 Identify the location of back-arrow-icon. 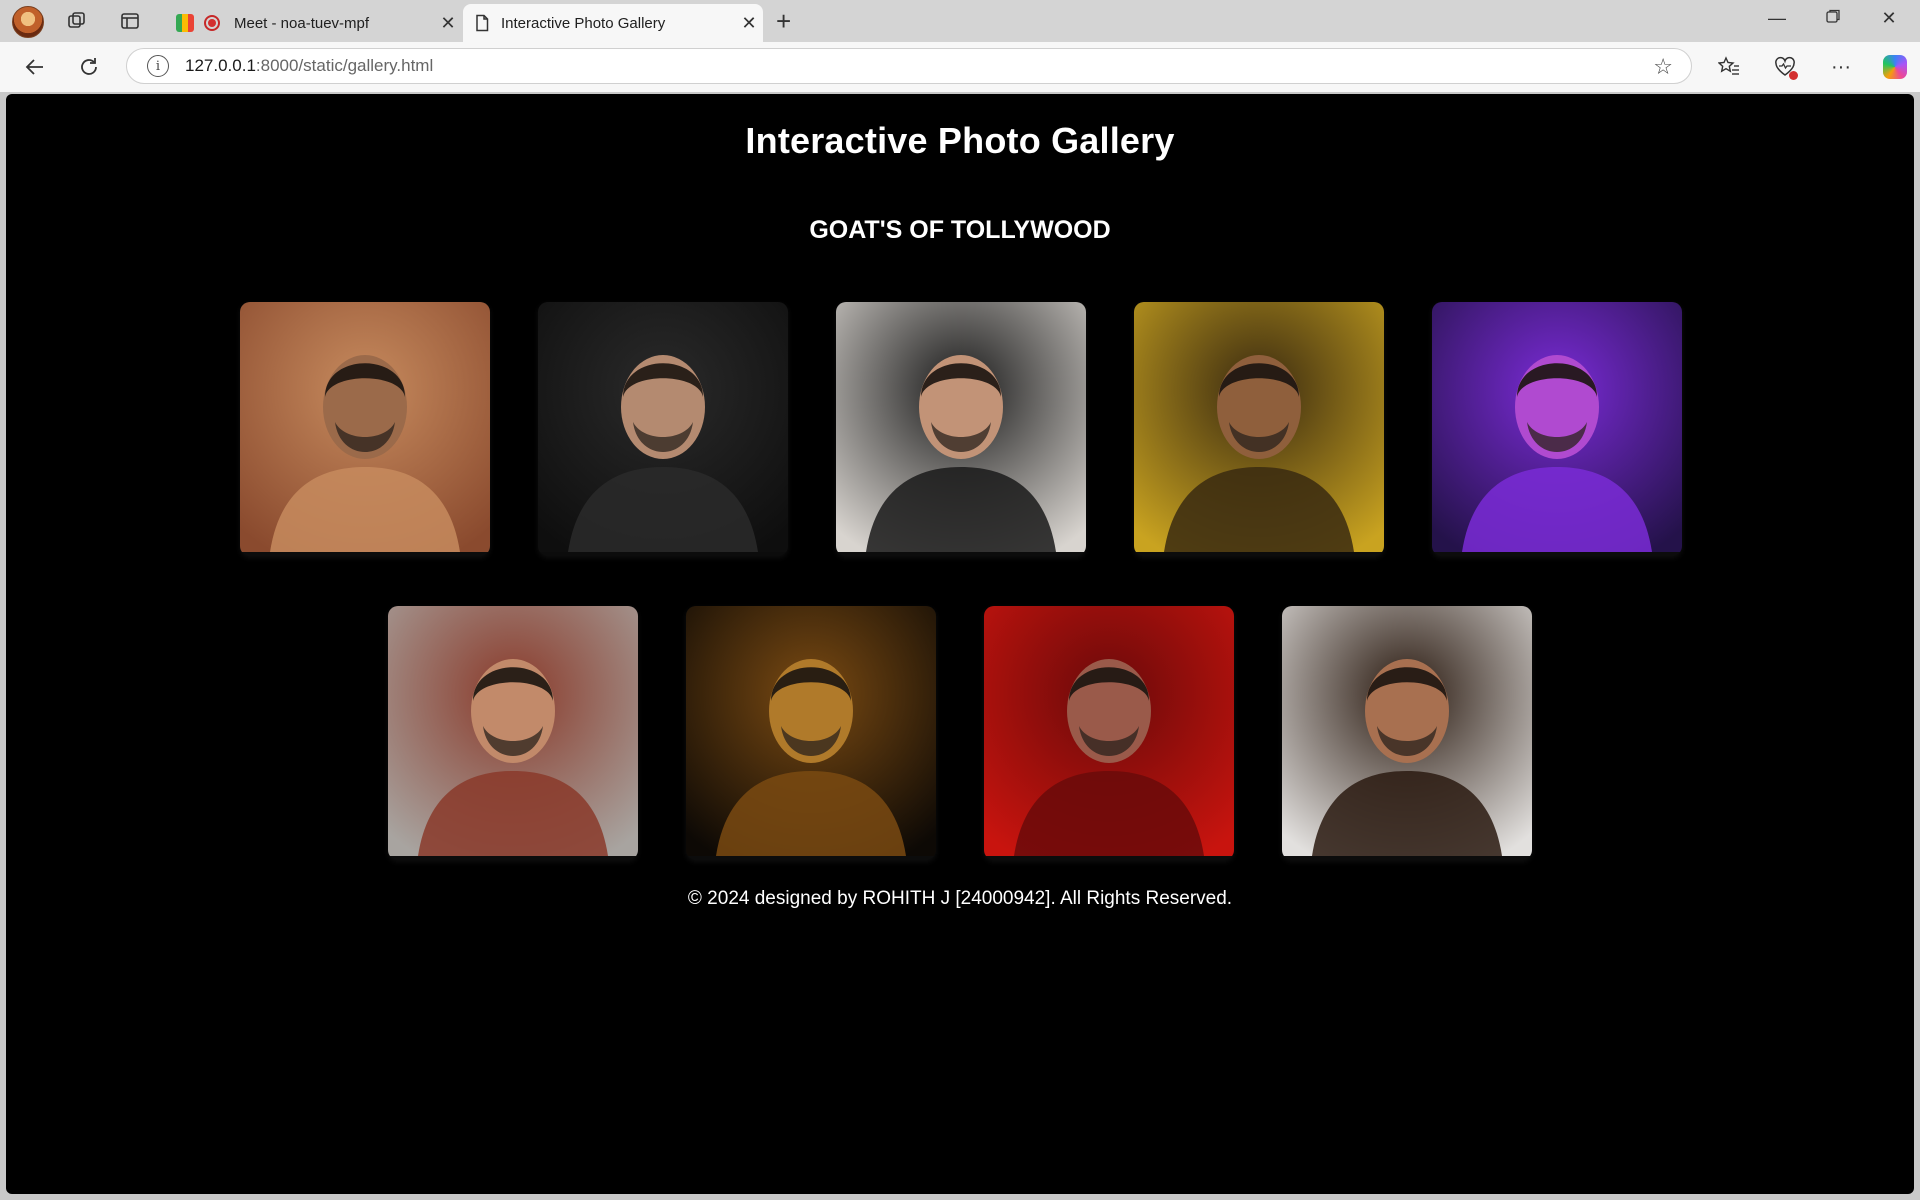
(35, 67).